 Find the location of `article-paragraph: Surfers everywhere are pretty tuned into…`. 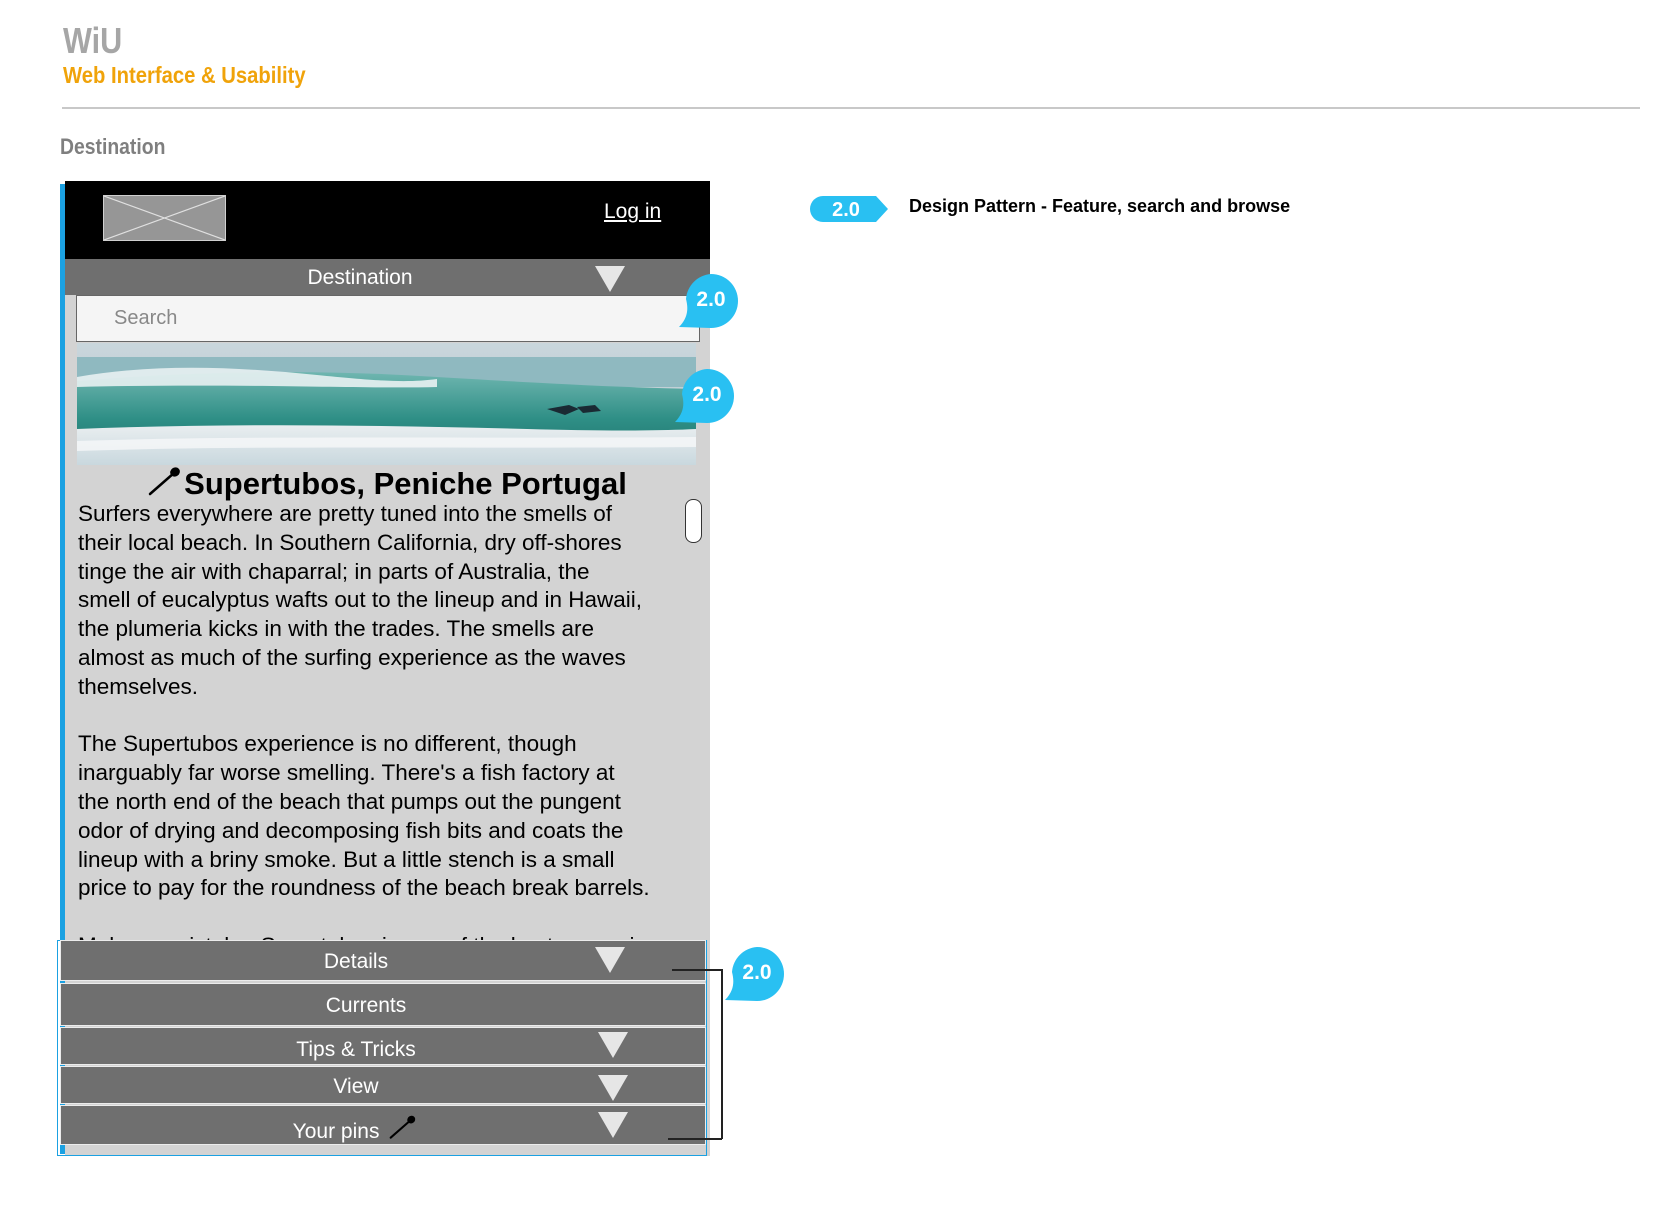

article-paragraph: Surfers everywhere are pretty tuned into… is located at coordinates (360, 600).